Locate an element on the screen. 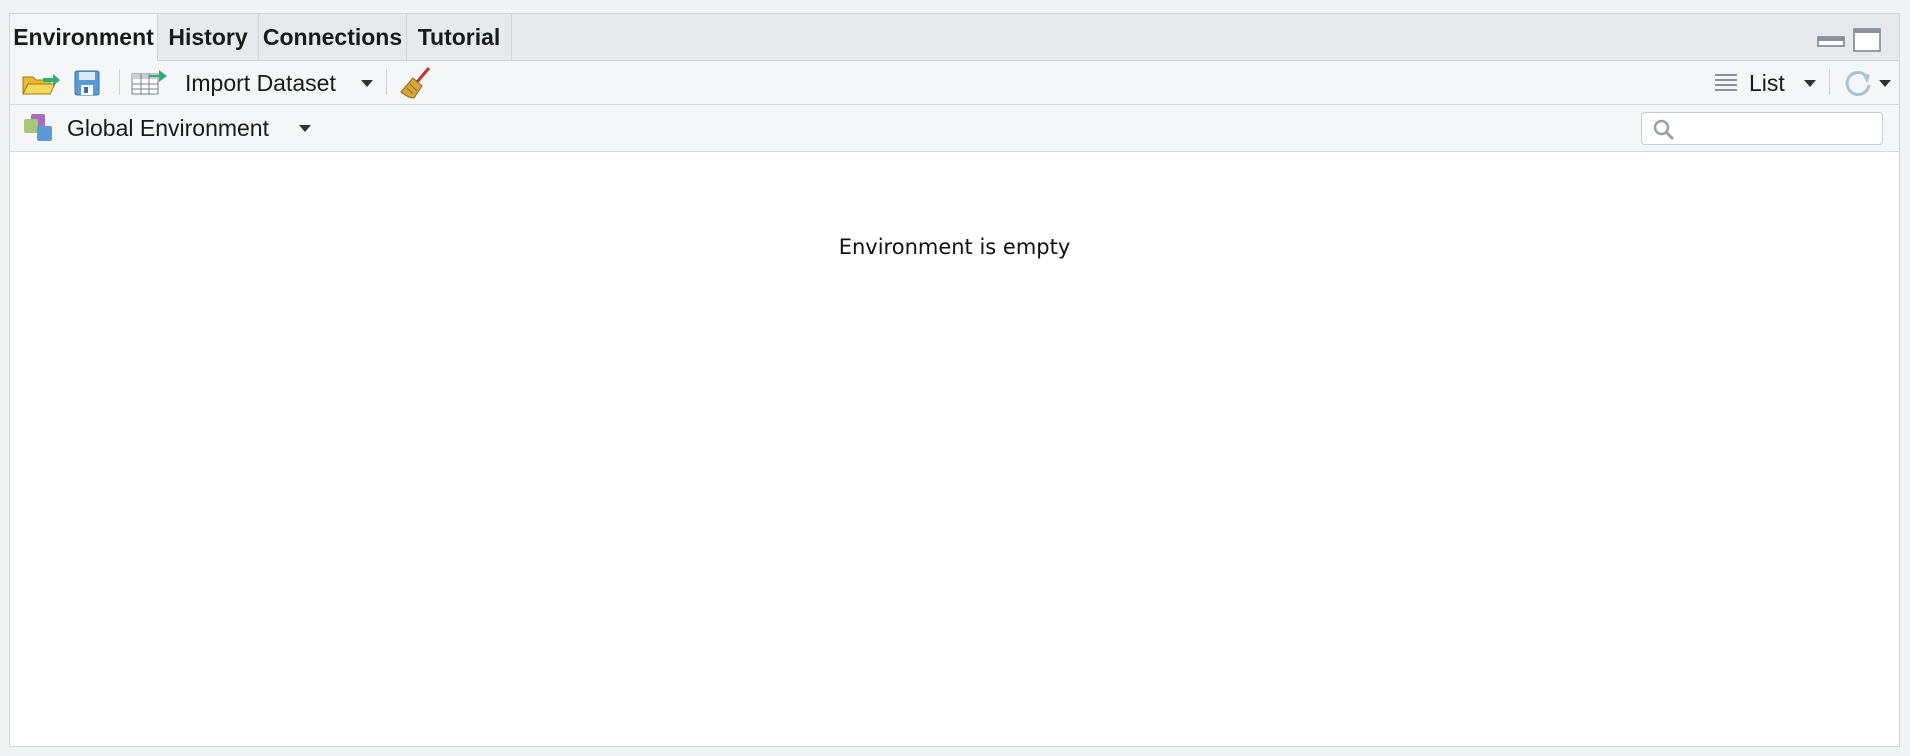 The height and width of the screenshot is (756, 1910). view-mode-label: List is located at coordinates (1767, 83).